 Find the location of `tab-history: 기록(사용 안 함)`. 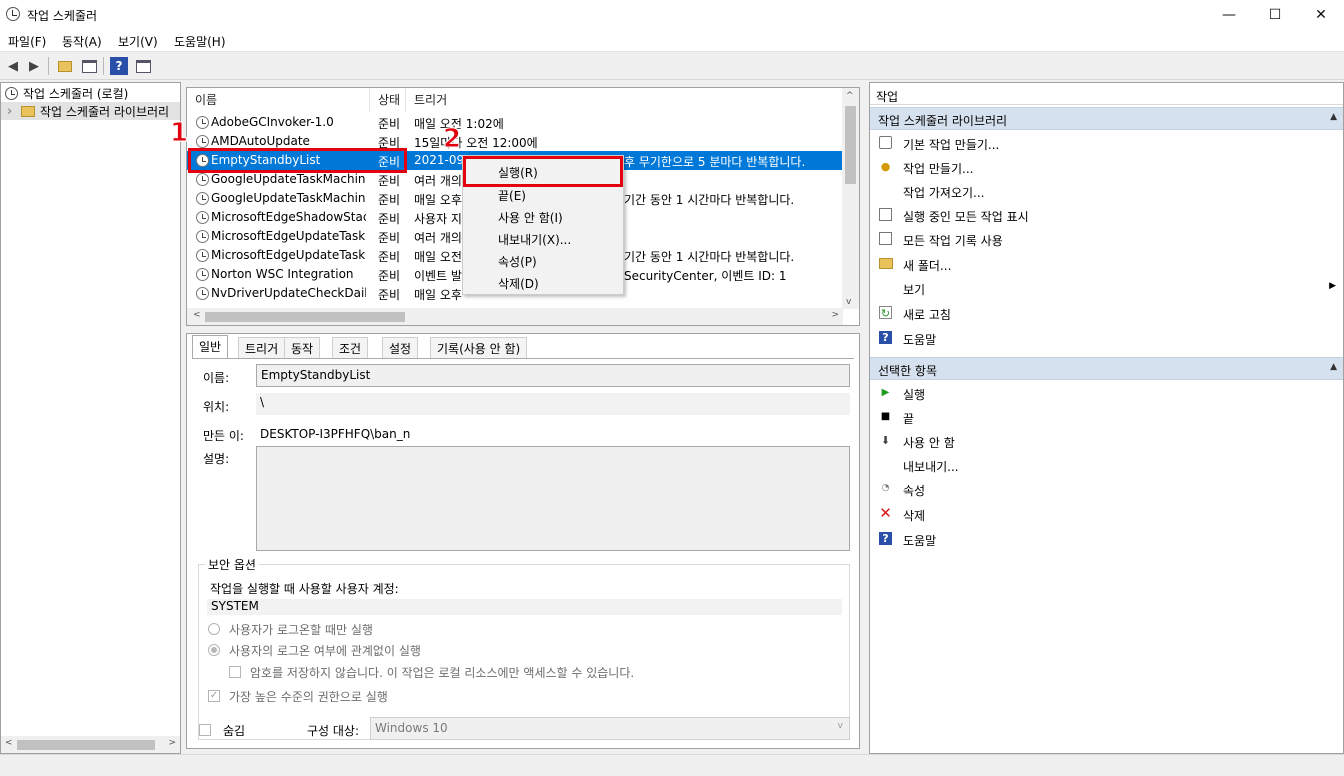

tab-history: 기록(사용 안 함) is located at coordinates (479, 347).